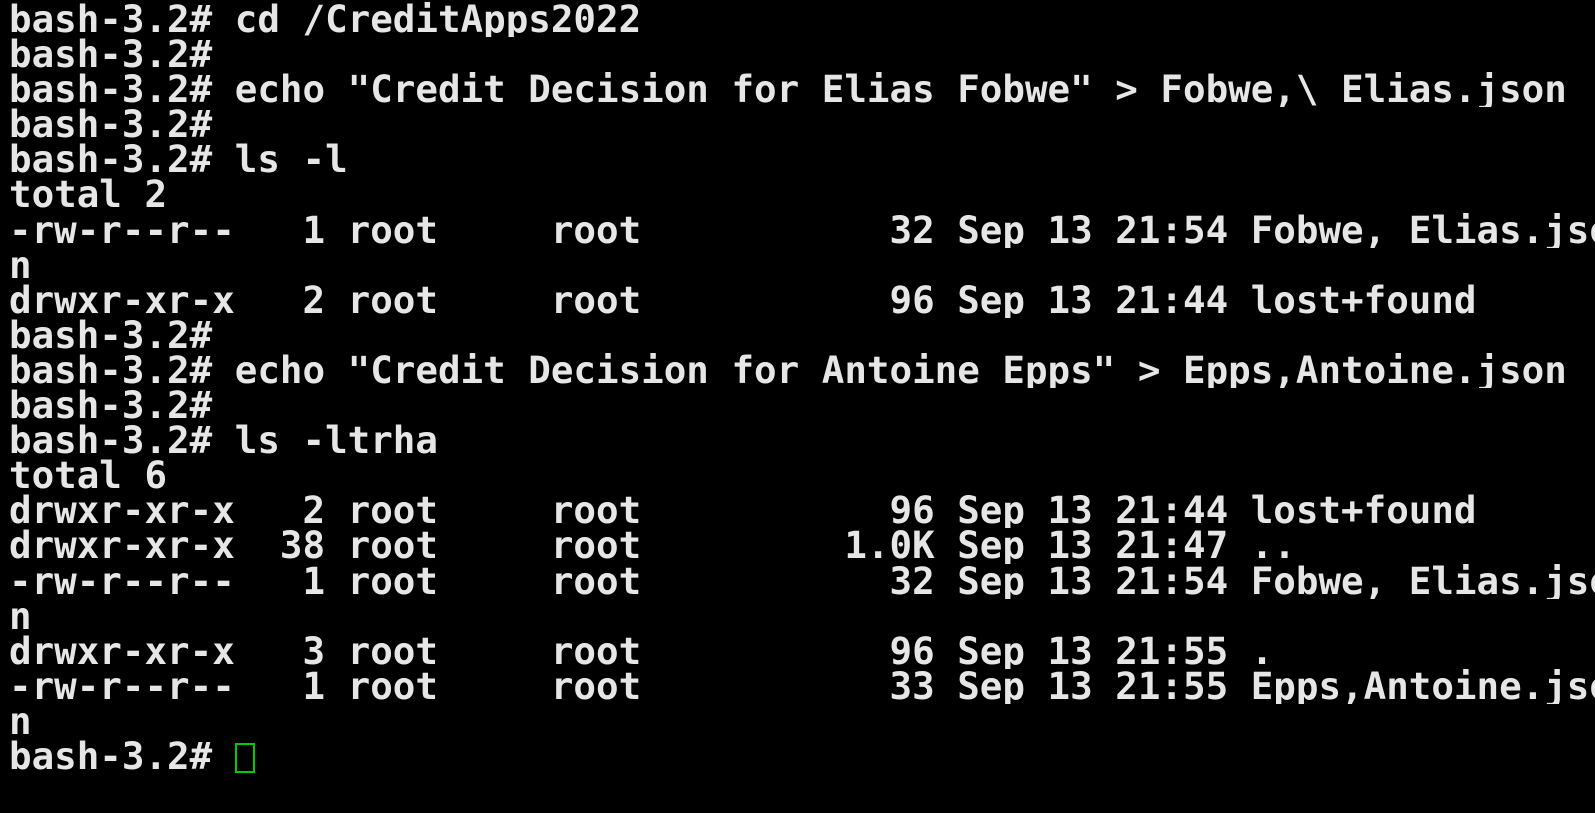 This screenshot has height=813, width=1595. I want to click on terminal-line: bash-3.2# ls -ltrha, so click(223, 441).